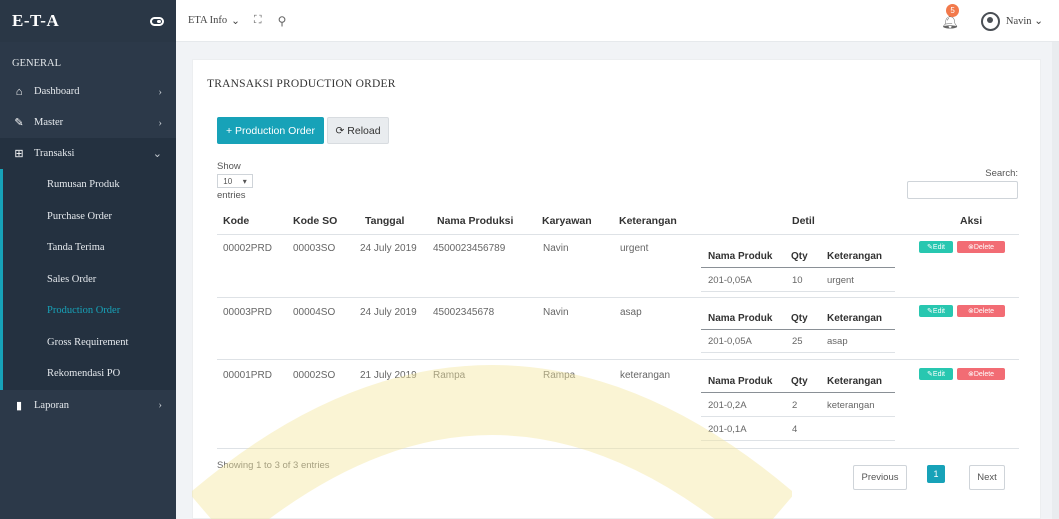 The height and width of the screenshot is (519, 1059). I want to click on sidebar-subitem-rekomendasi-po: Rekomendasi PO, so click(89, 374).